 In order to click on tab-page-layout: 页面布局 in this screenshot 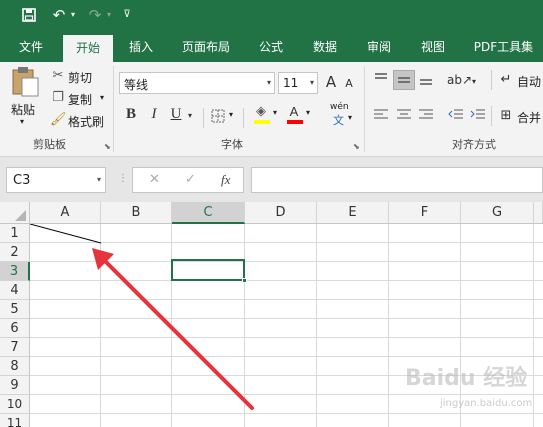, I will do `click(206, 47)`.